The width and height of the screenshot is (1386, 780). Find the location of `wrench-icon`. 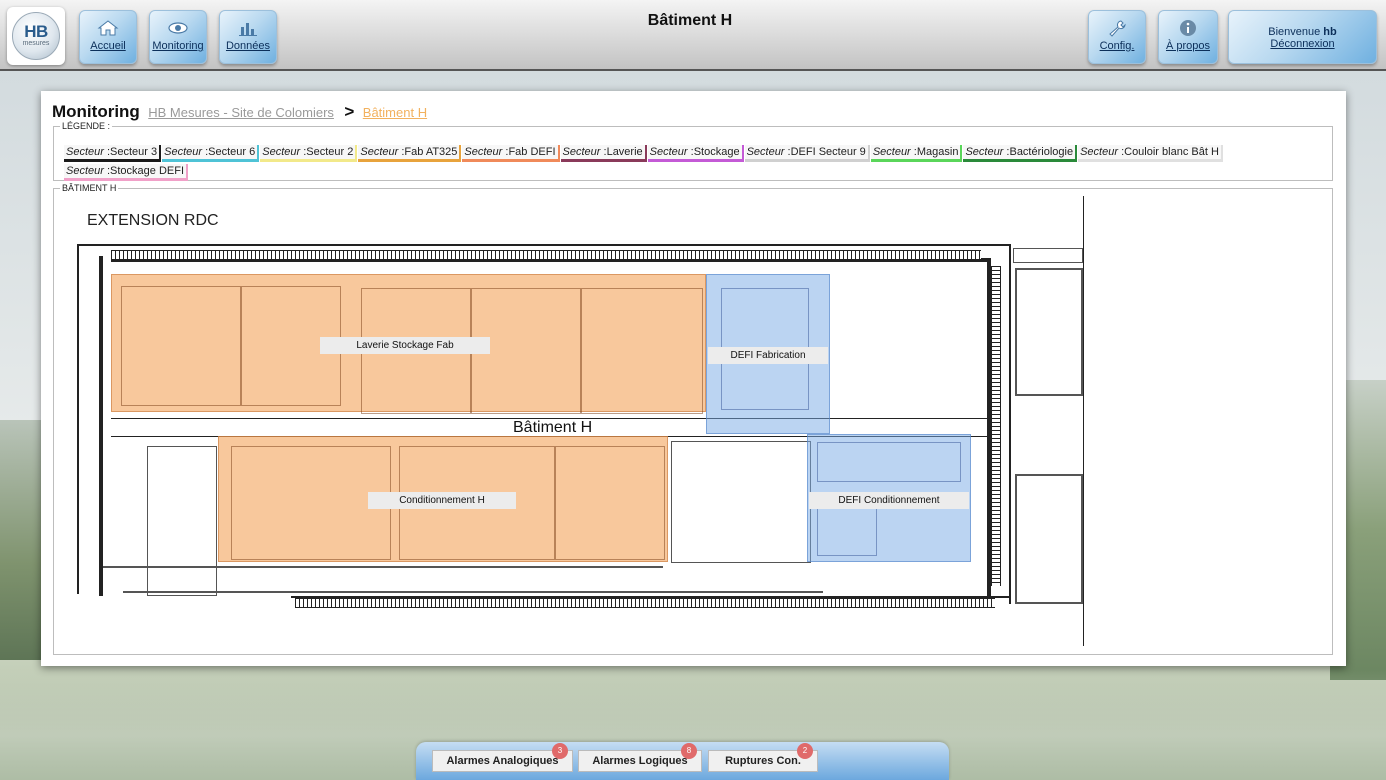

wrench-icon is located at coordinates (1117, 28).